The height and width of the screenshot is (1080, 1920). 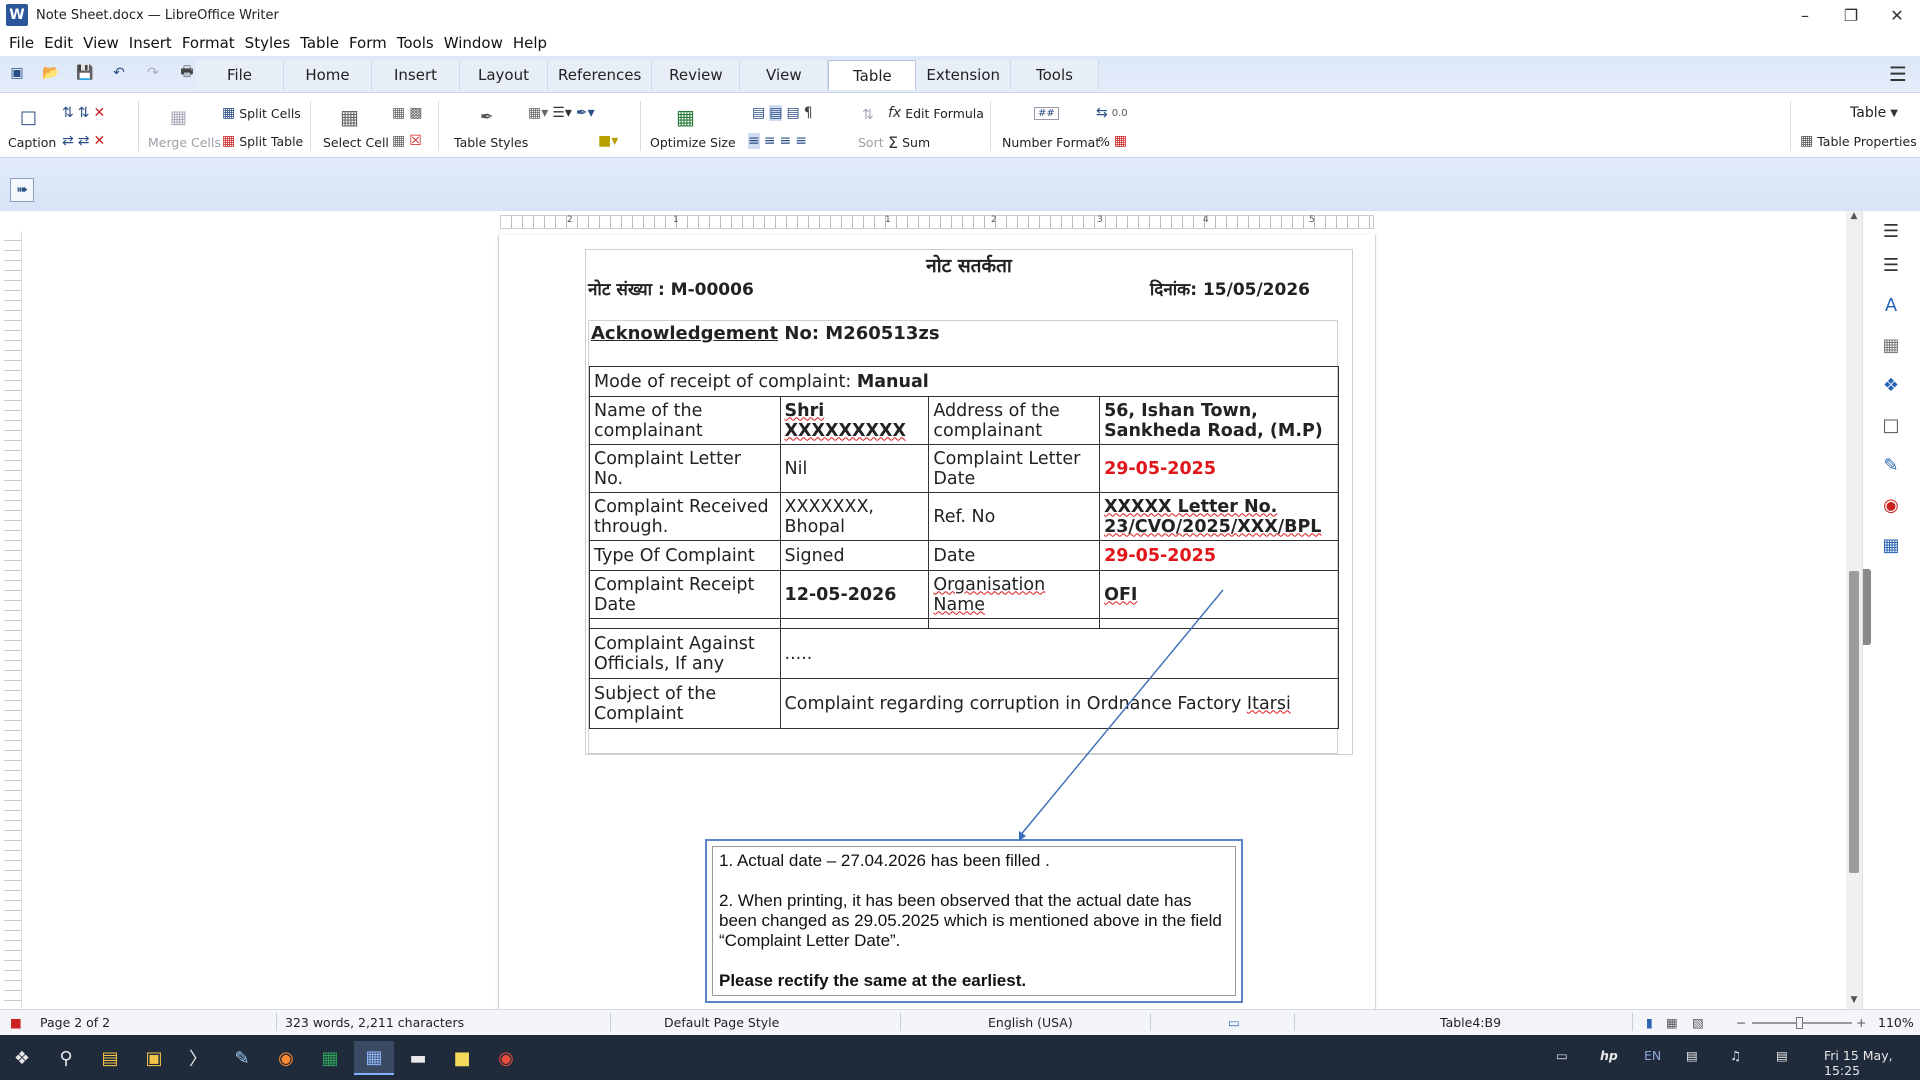 I want to click on multi-page-view-icon: ▦, so click(x=1672, y=1022).